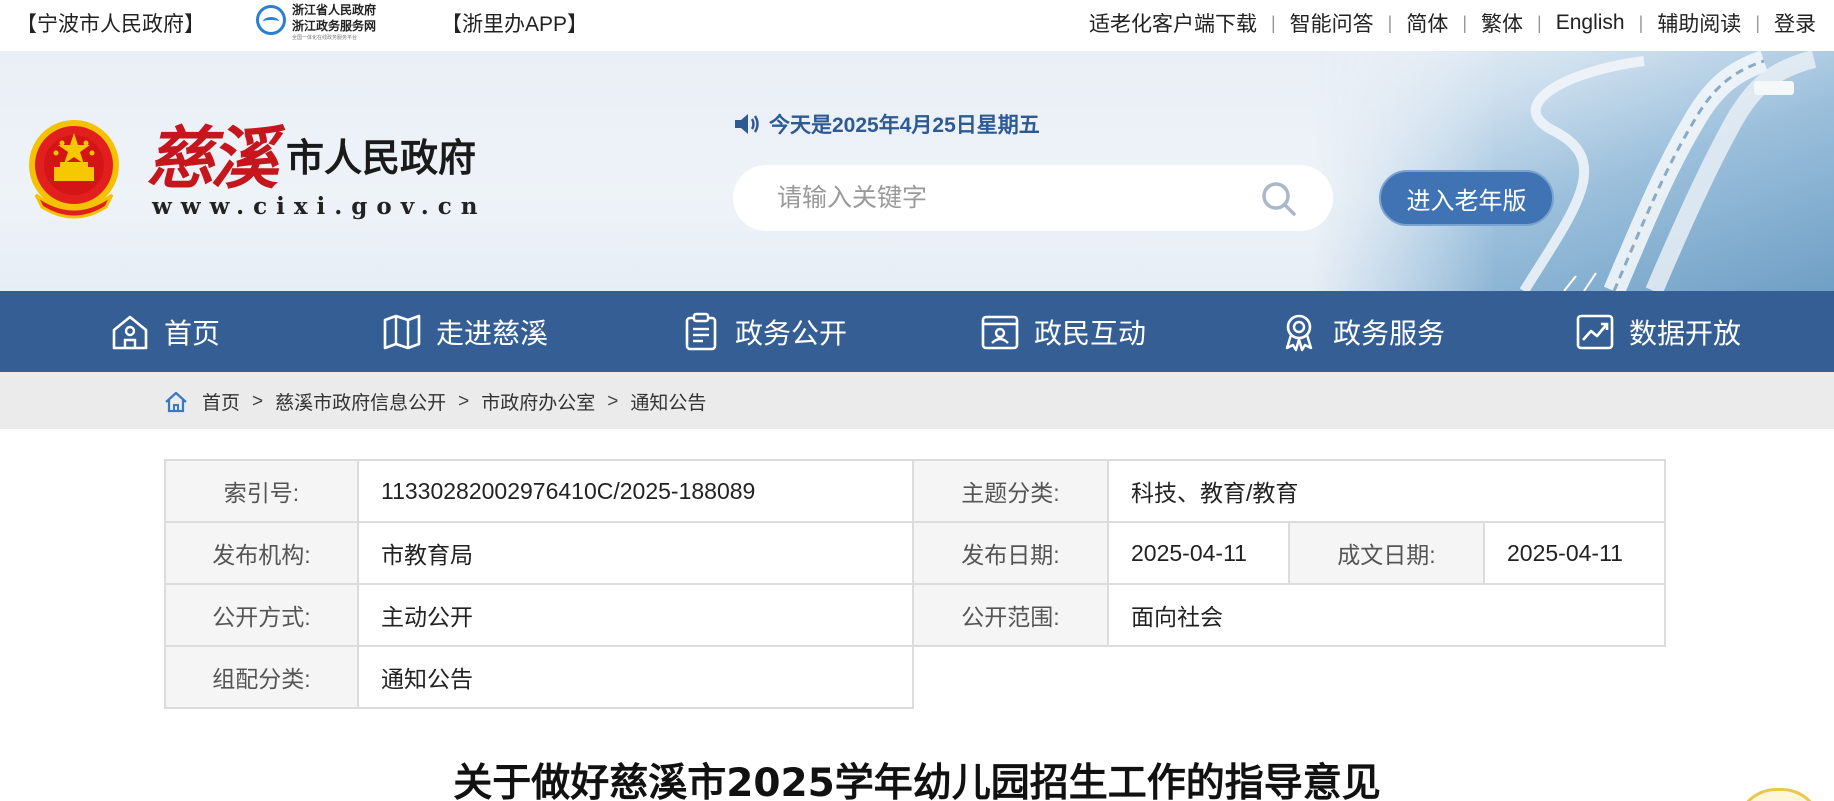 Image resolution: width=1834 pixels, height=801 pixels. Describe the element at coordinates (334, 10) in the screenshot. I see `zj-logo-line1: 浙江省人民政府` at that location.